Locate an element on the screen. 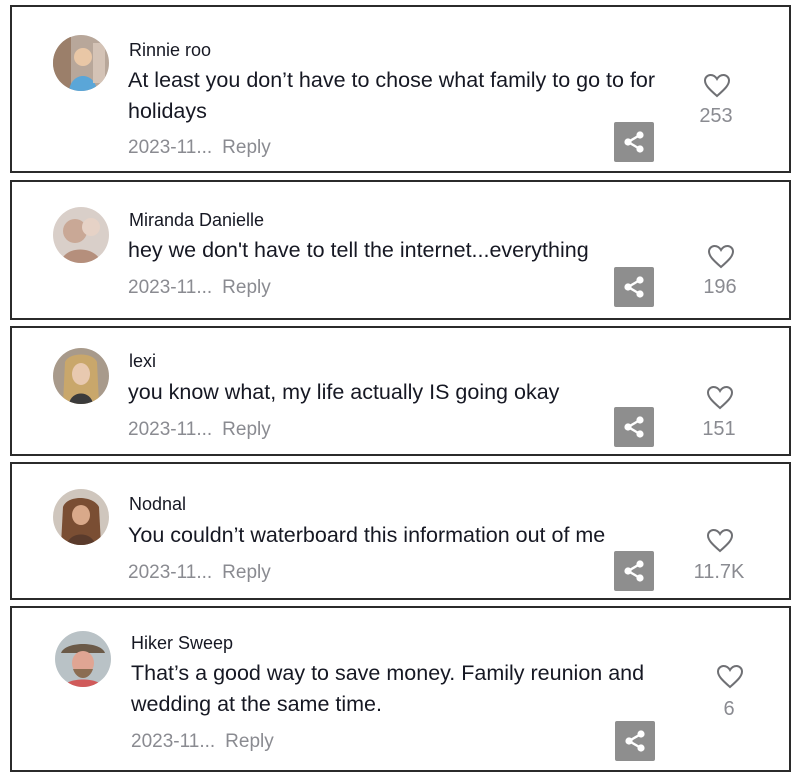 This screenshot has height=777, width=799. comment-username: Rinnie roo is located at coordinates (170, 50).